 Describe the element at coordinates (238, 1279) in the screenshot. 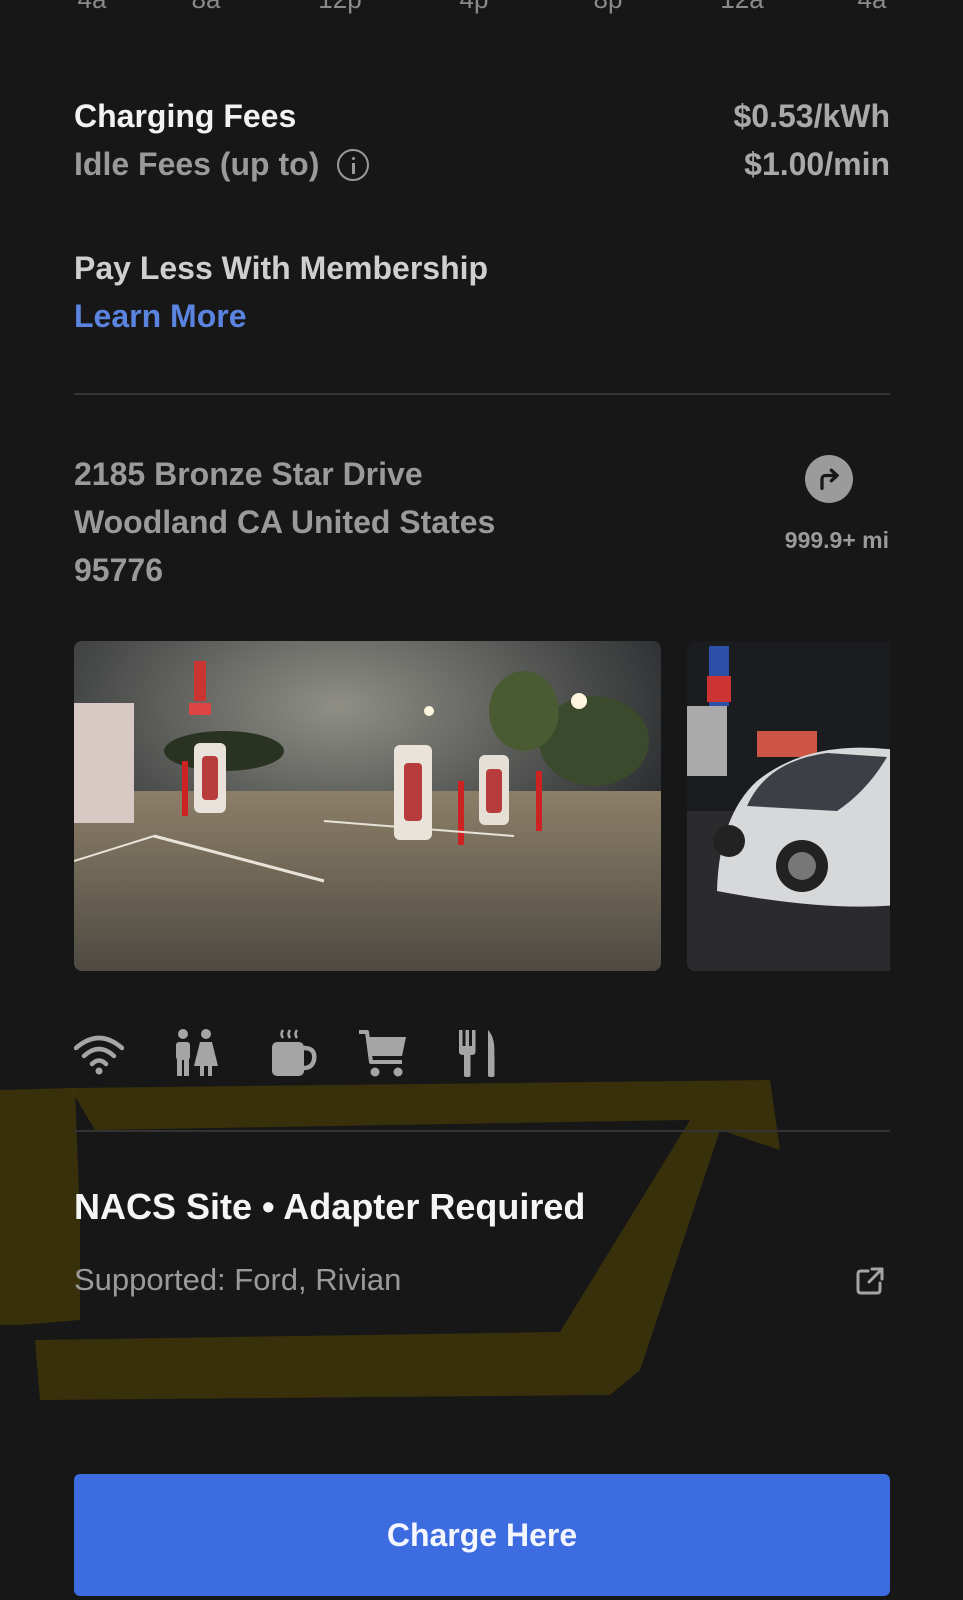

I see `supported-vehicles-label: Supported: Ford, Rivian` at that location.